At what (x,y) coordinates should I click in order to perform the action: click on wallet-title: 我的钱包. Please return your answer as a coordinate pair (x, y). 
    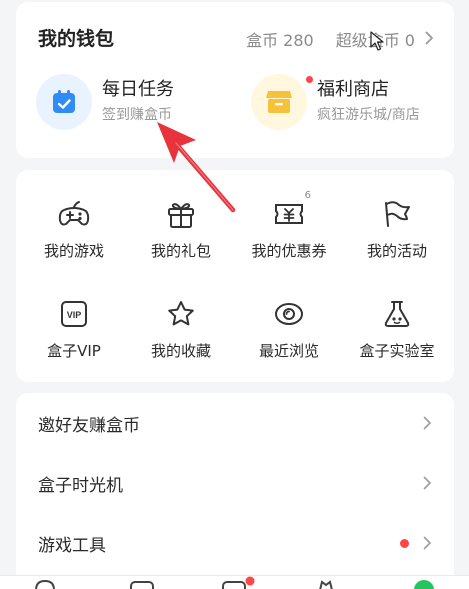
    Looking at the image, I should click on (76, 39).